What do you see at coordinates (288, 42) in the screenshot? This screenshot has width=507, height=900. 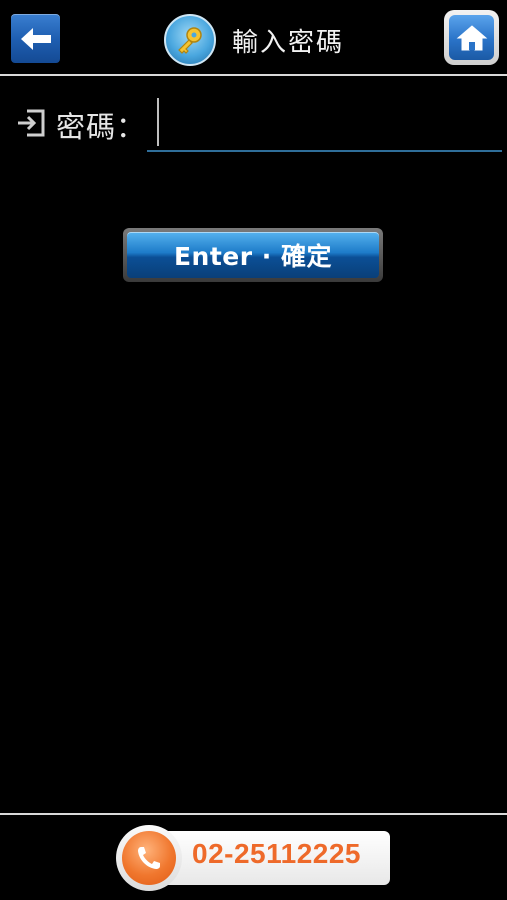 I see `page-title: 輸入密碼` at bounding box center [288, 42].